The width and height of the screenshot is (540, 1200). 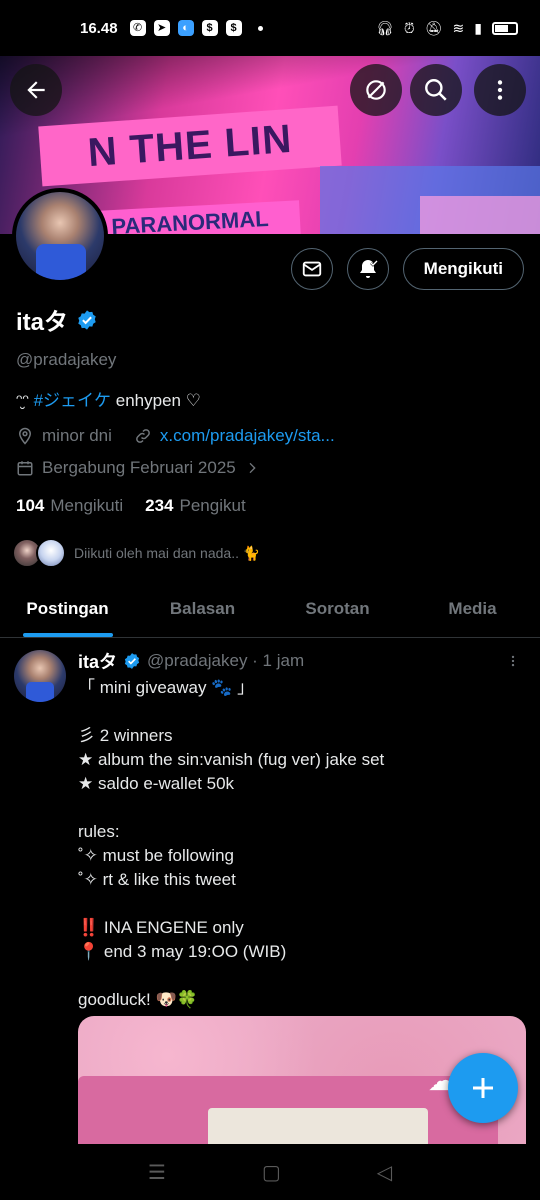 I want to click on profile-tabs: Postingan Balasan Sorotan Media, so click(x=270, y=609).